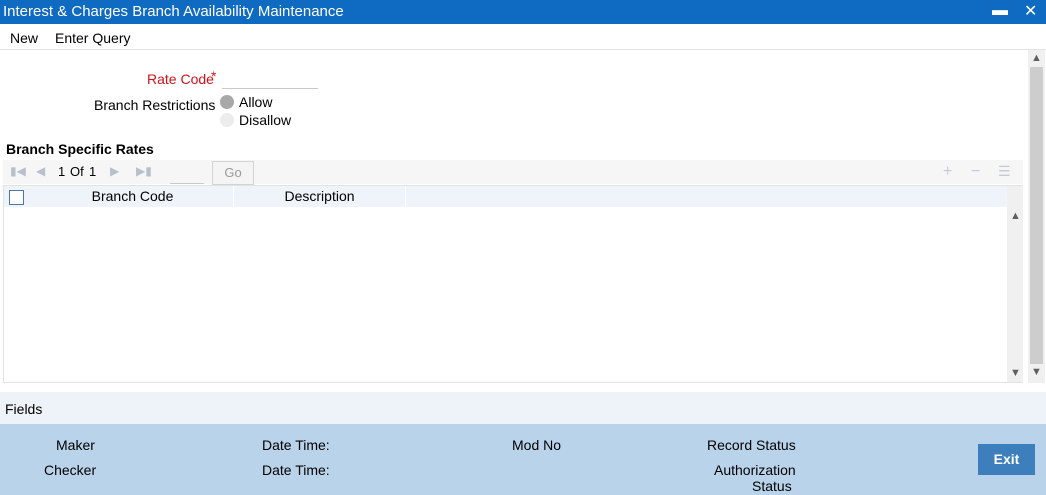 The height and width of the screenshot is (495, 1046). Describe the element at coordinates (296, 445) in the screenshot. I see `maker-date-time-label: Date Time:` at that location.